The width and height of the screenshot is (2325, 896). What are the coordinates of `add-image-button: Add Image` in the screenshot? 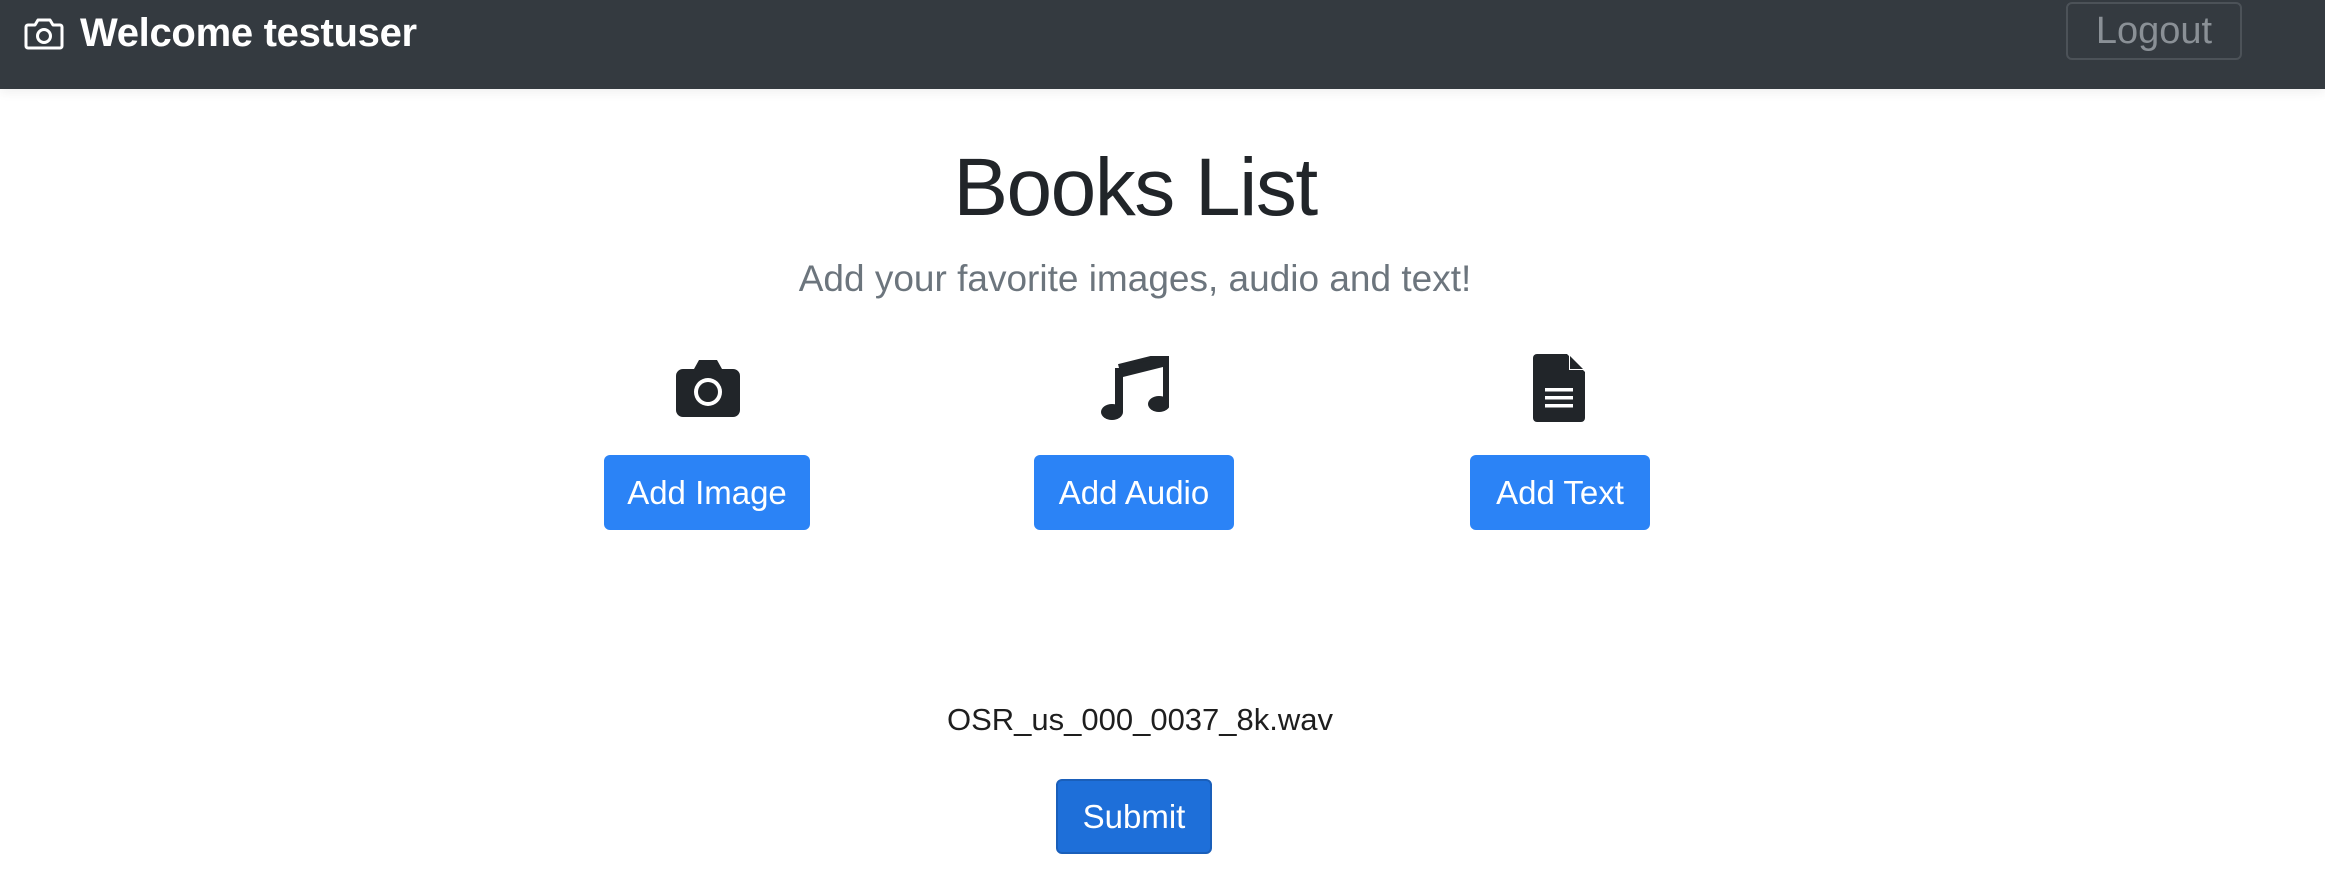 It's located at (707, 492).